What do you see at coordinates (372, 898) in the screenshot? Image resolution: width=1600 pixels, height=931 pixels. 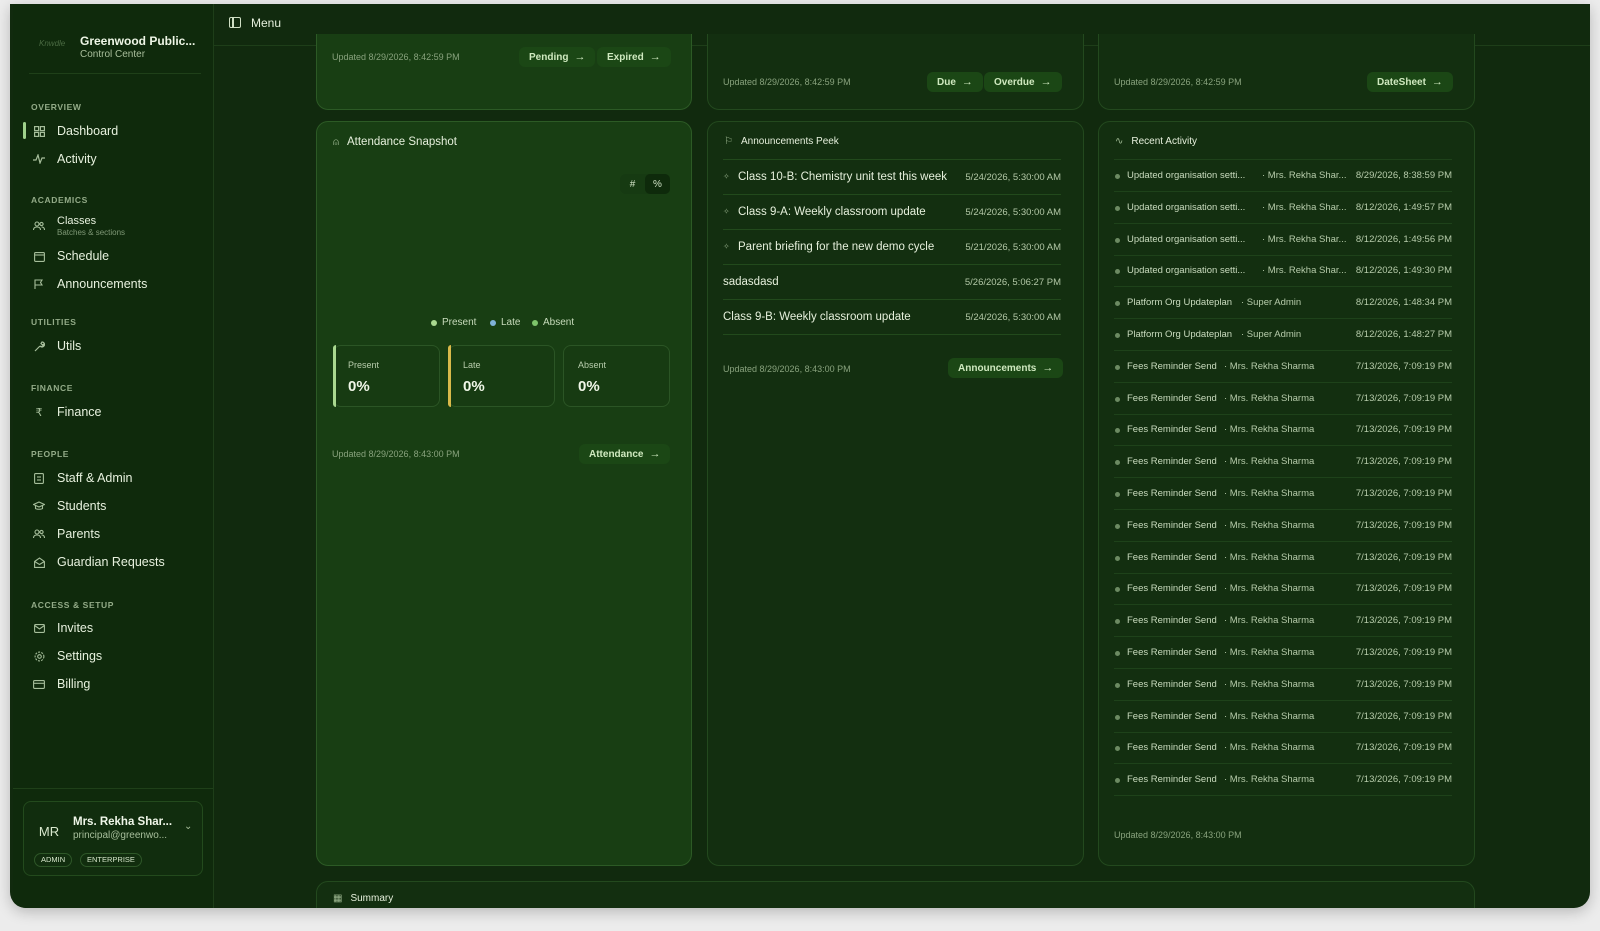 I see `card-title-text: Summary` at bounding box center [372, 898].